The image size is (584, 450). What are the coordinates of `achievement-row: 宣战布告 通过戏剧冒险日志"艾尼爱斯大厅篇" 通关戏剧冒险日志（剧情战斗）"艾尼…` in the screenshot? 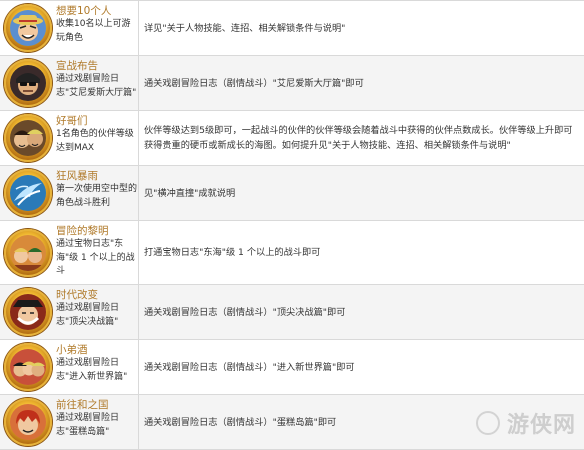 It's located at (292, 83).